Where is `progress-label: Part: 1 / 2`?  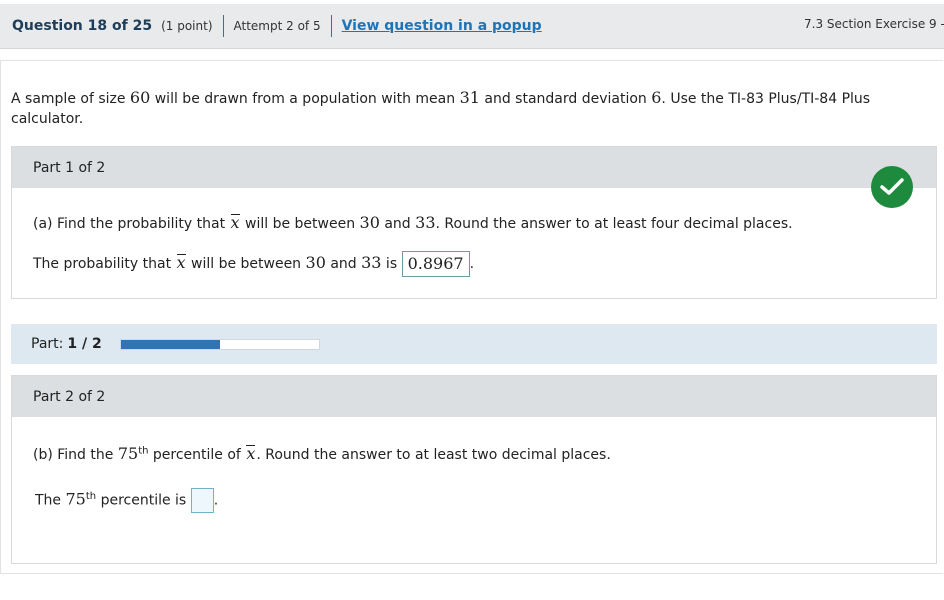
progress-label: Part: 1 / 2 is located at coordinates (66, 344).